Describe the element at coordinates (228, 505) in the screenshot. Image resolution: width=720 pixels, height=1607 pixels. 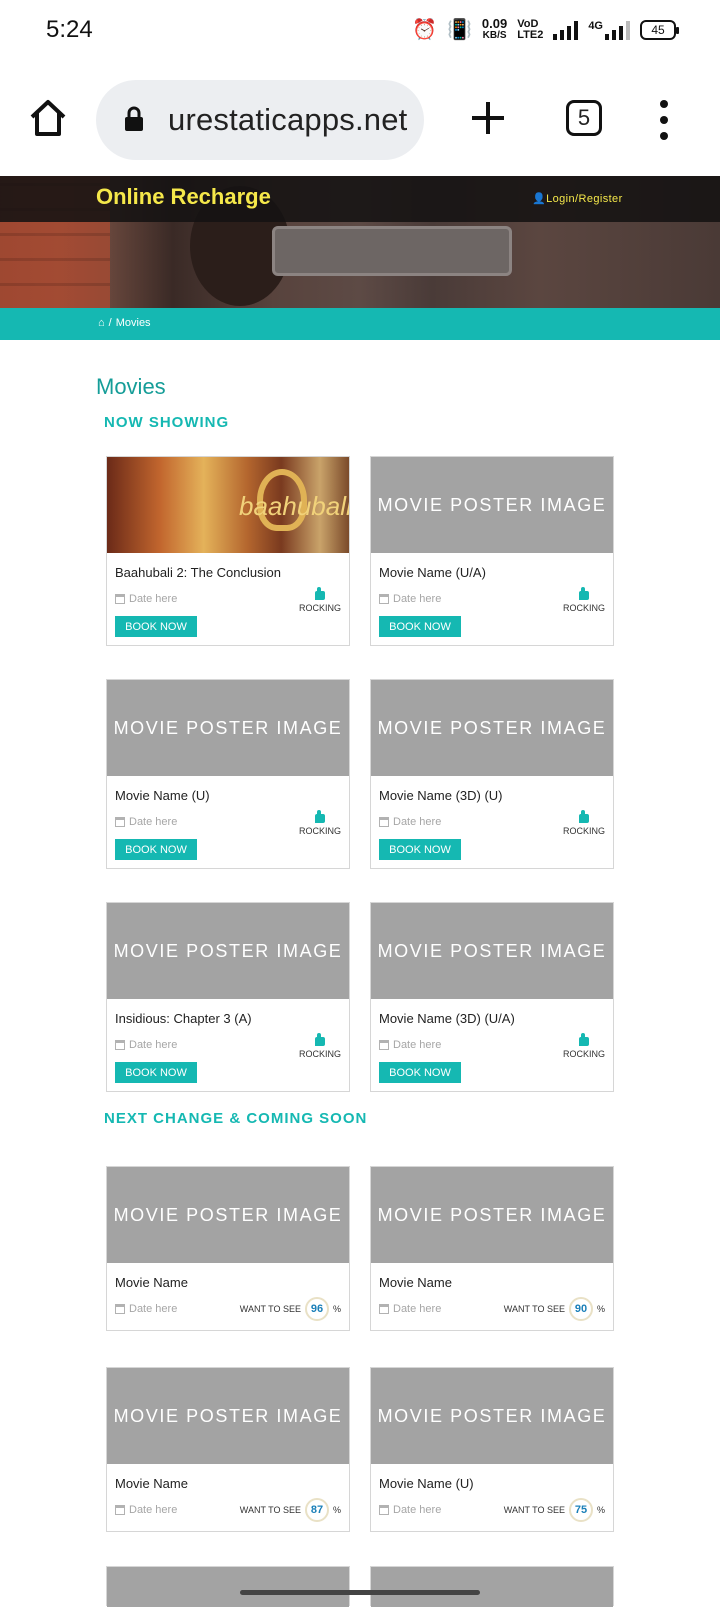
I see `movie-poster-image: baahubali` at that location.